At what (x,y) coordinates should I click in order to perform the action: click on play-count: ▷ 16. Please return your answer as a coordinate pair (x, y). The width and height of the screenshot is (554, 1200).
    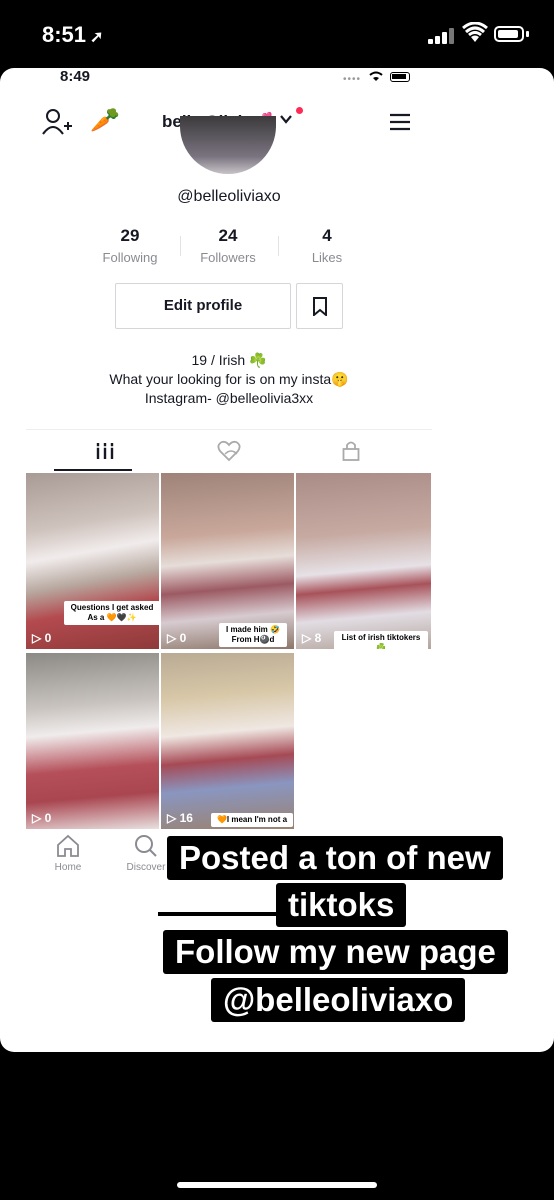
    Looking at the image, I should click on (180, 818).